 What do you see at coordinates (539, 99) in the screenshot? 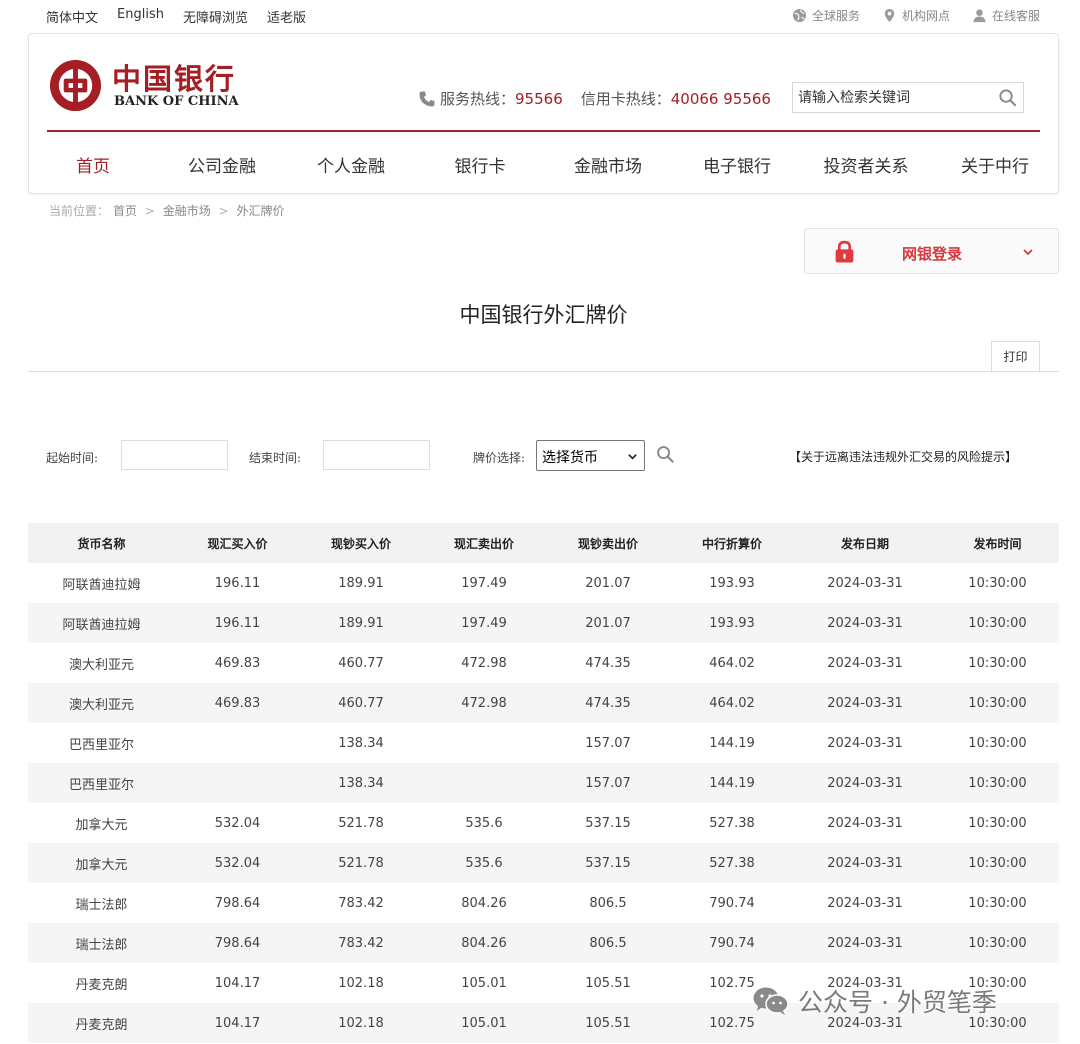
I see `service-hotline-number: 95566` at bounding box center [539, 99].